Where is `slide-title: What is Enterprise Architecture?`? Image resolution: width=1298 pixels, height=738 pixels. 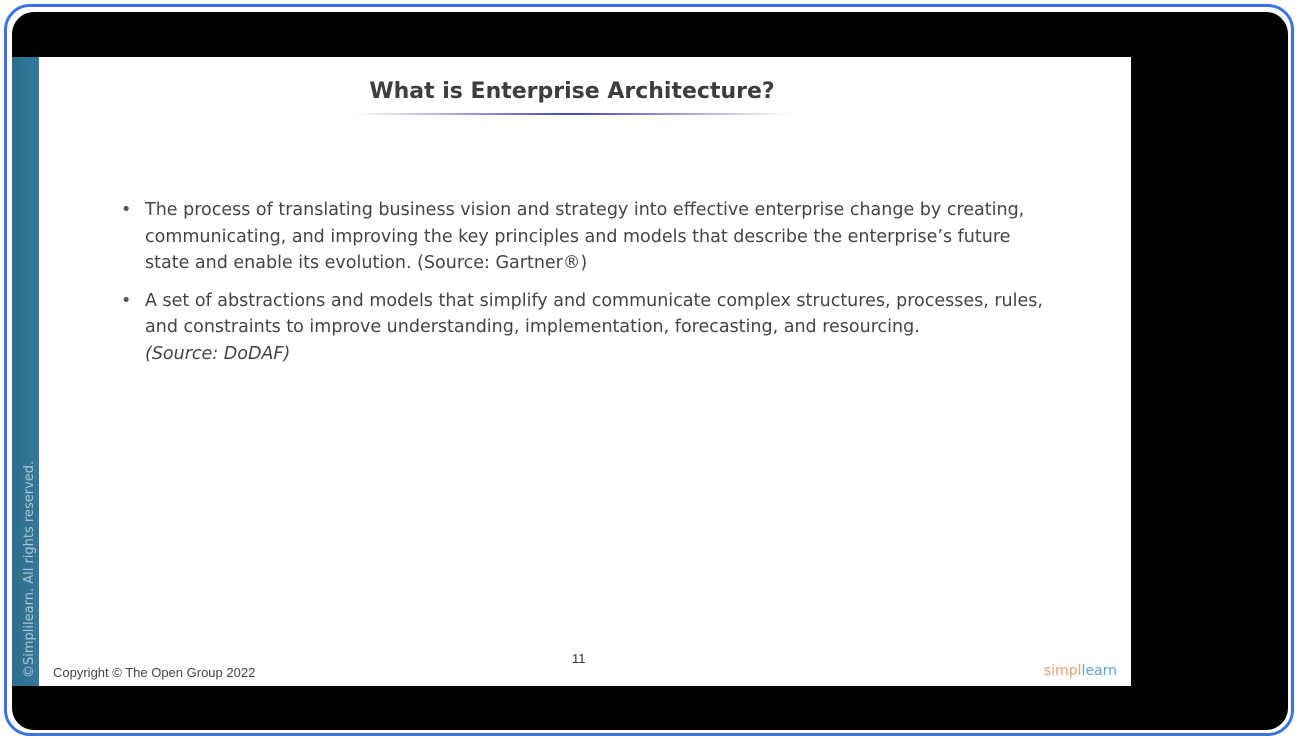 slide-title: What is Enterprise Architecture? is located at coordinates (572, 91).